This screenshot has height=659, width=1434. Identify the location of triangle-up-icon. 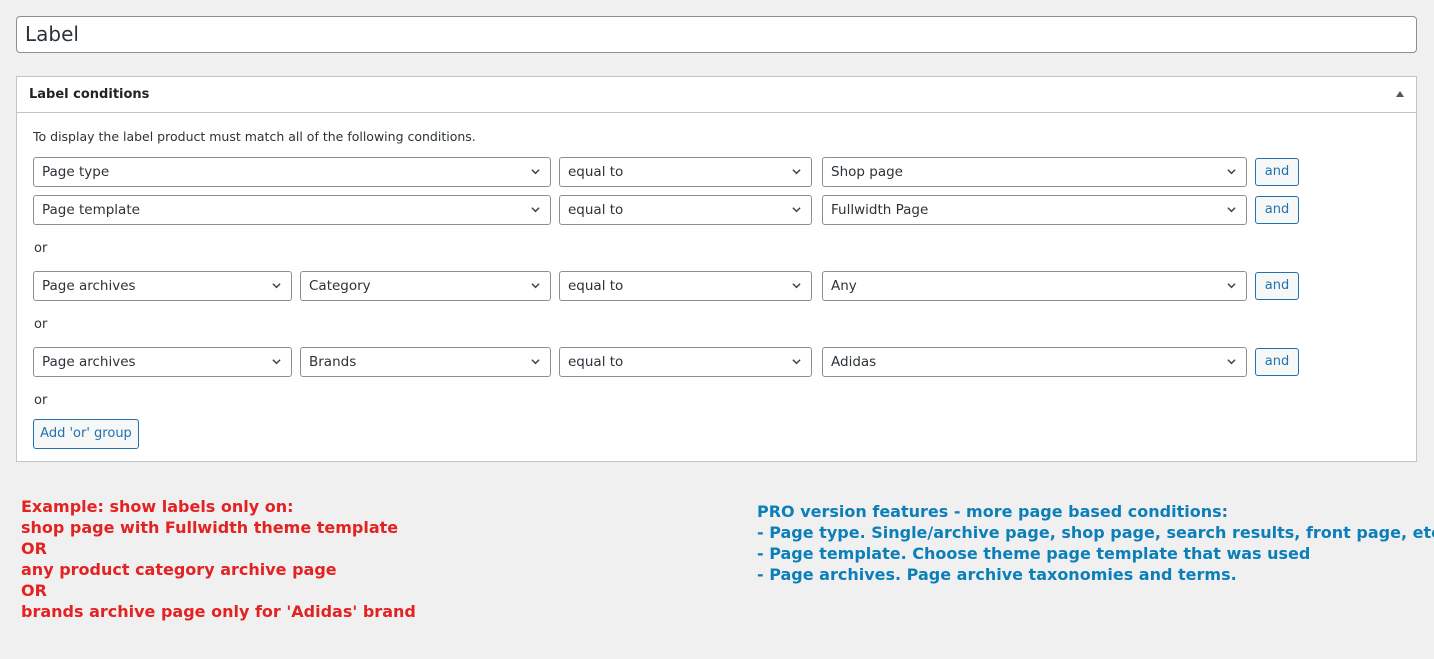
(1400, 94).